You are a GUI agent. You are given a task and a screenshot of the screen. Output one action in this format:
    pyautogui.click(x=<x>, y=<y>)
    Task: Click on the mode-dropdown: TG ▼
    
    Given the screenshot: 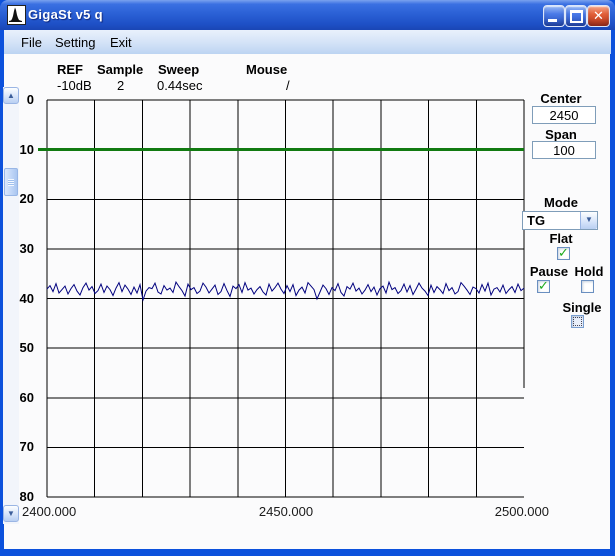 What is the action you would take?
    pyautogui.click(x=560, y=220)
    